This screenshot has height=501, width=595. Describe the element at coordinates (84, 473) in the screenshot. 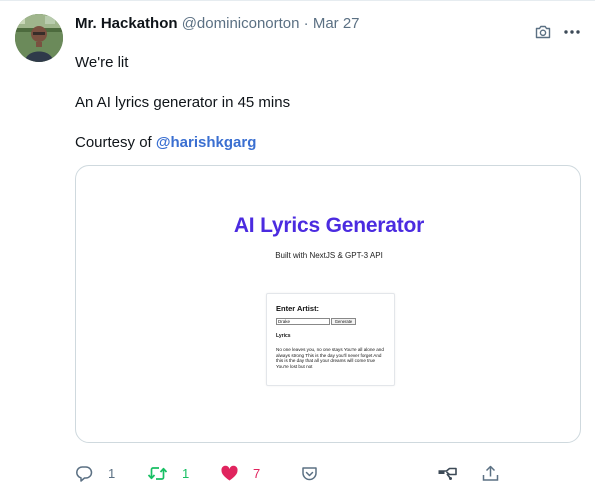

I see `reply-icon` at that location.